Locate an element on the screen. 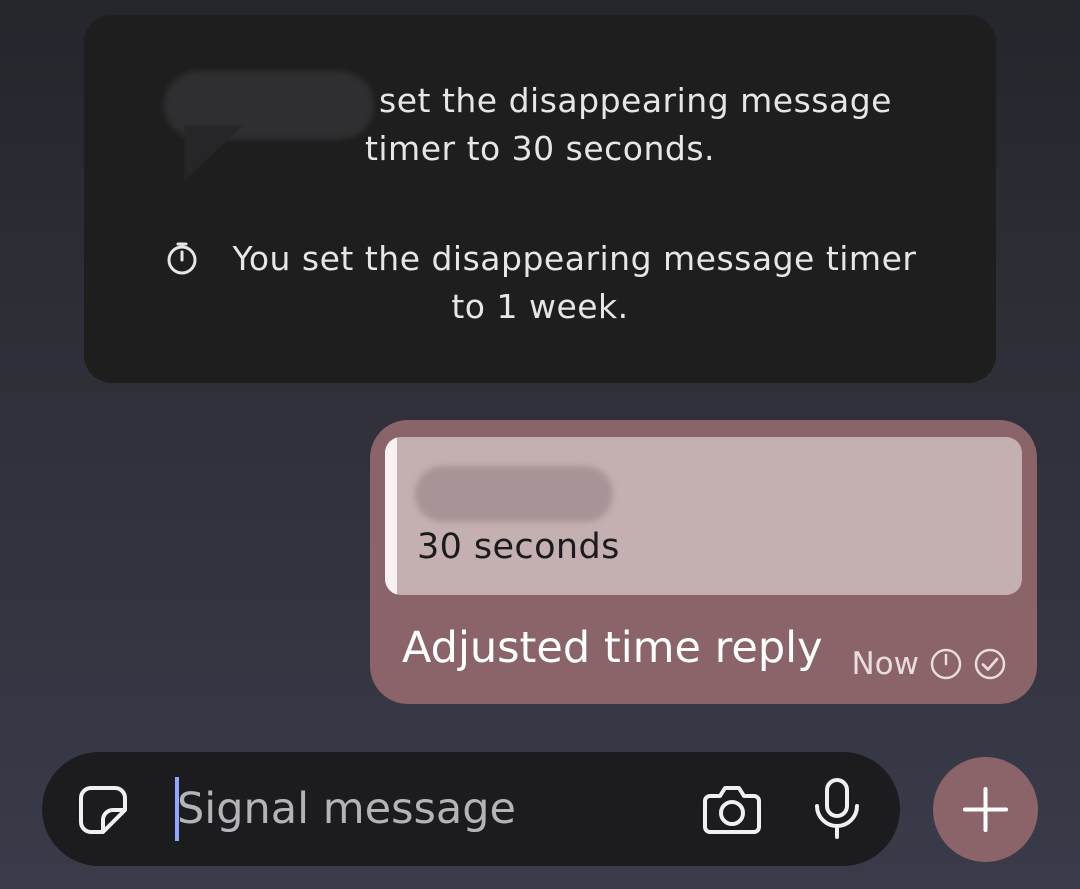 The width and height of the screenshot is (1080, 889). timer-update-contact-line1: set the disappearing message is located at coordinates (635, 100).